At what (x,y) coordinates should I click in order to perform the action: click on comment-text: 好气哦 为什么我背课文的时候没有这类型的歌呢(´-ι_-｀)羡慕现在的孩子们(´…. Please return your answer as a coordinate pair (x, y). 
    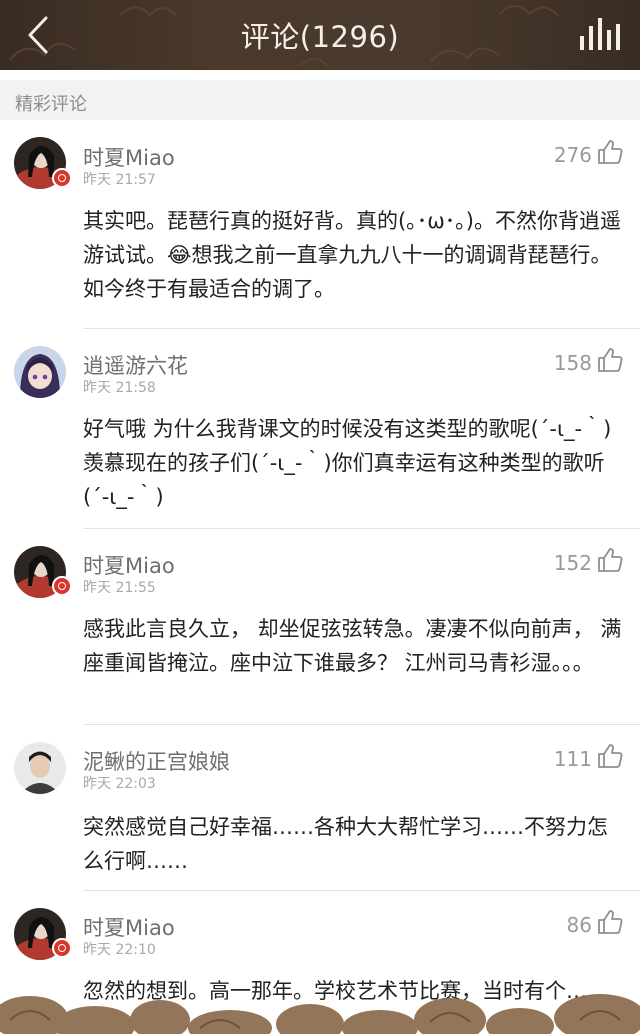
    Looking at the image, I should click on (347, 463).